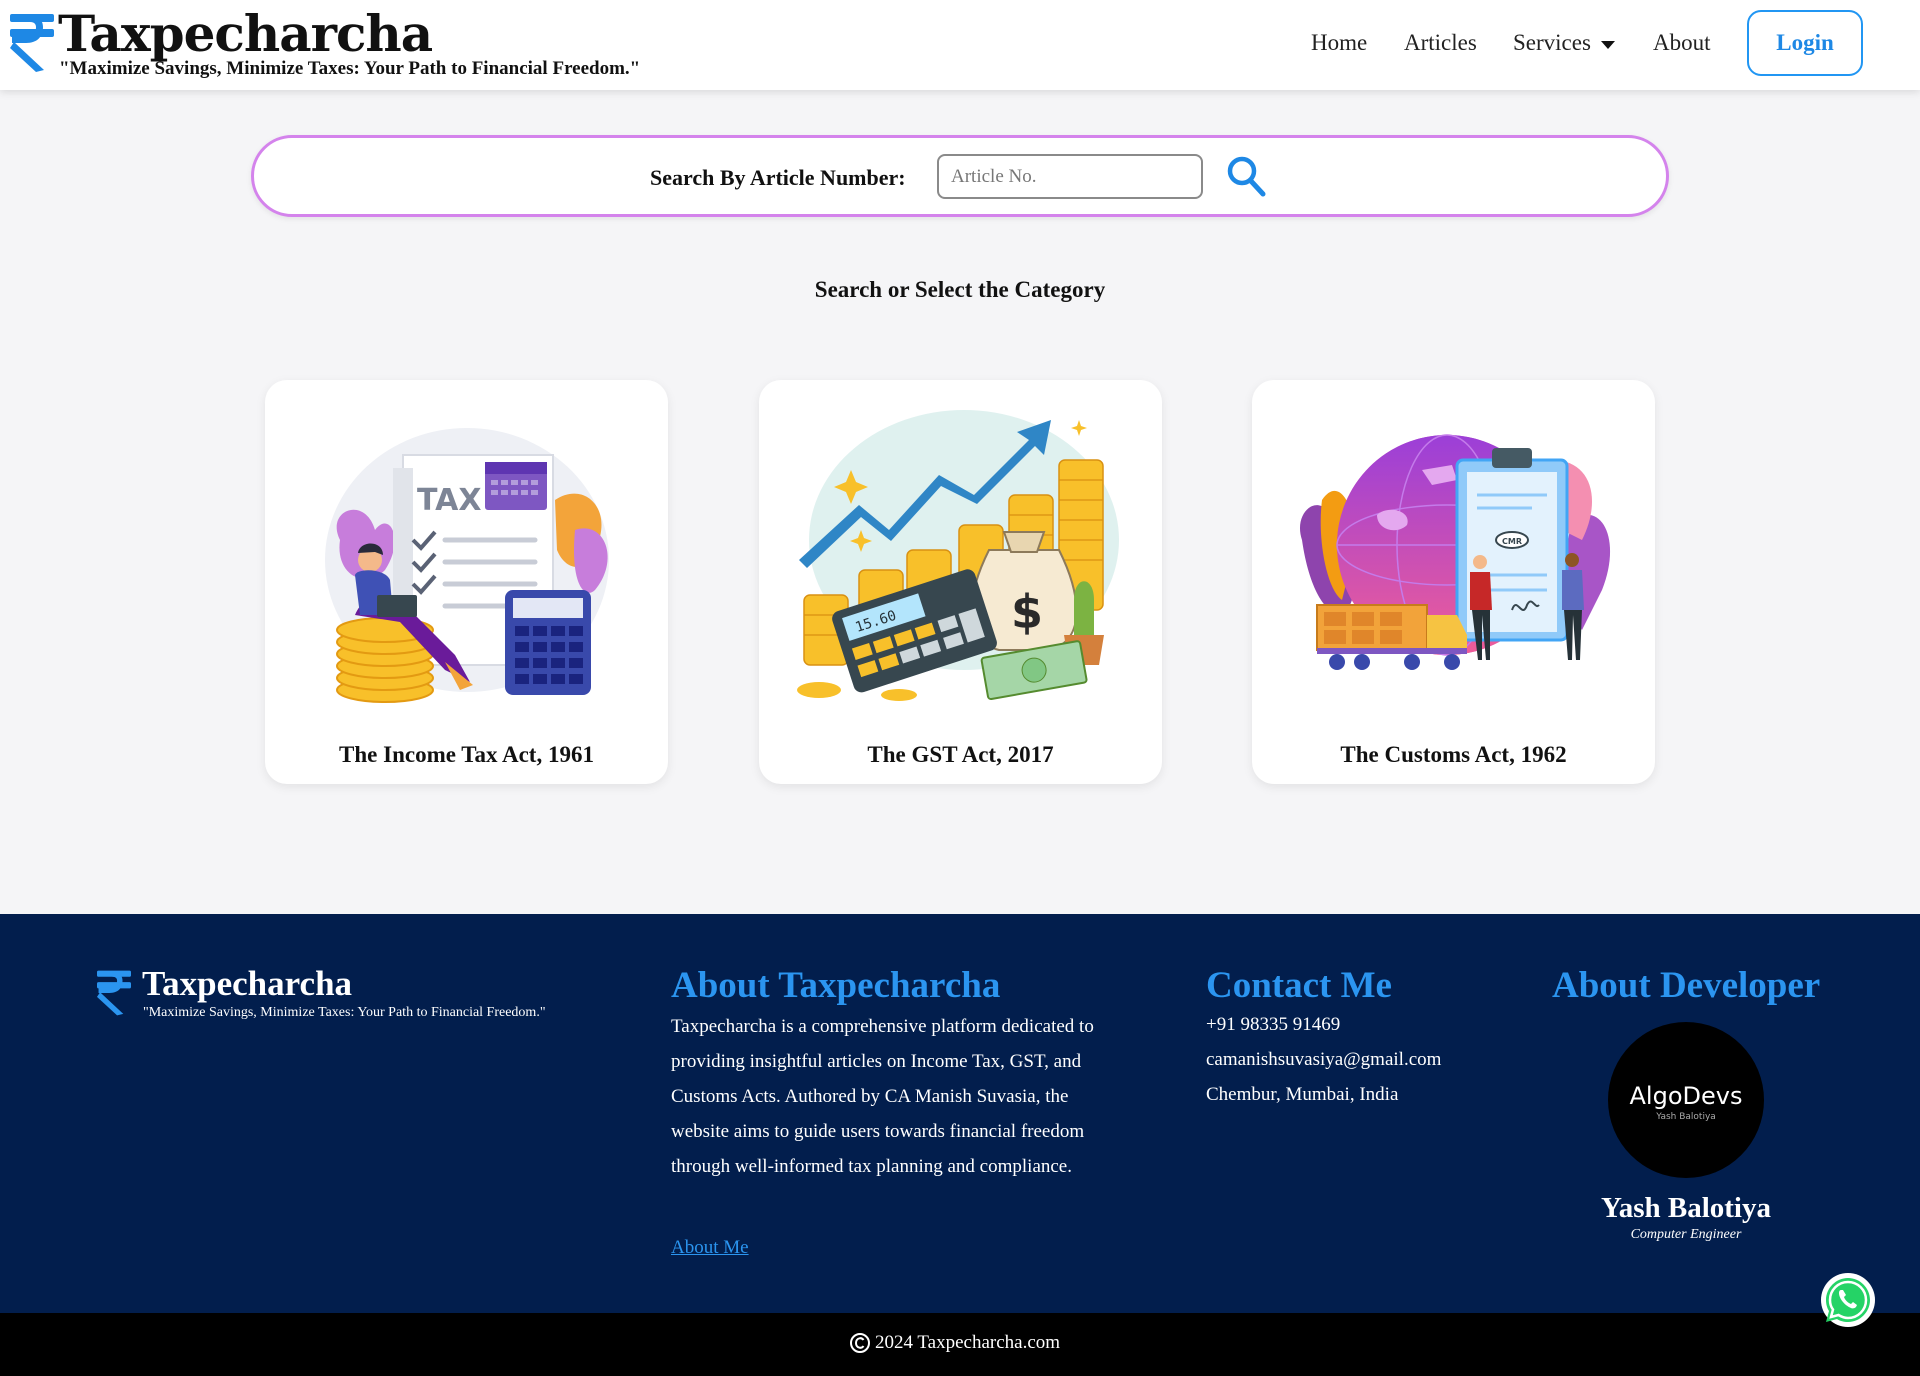  Describe the element at coordinates (1246, 176) in the screenshot. I see `search-icon` at that location.